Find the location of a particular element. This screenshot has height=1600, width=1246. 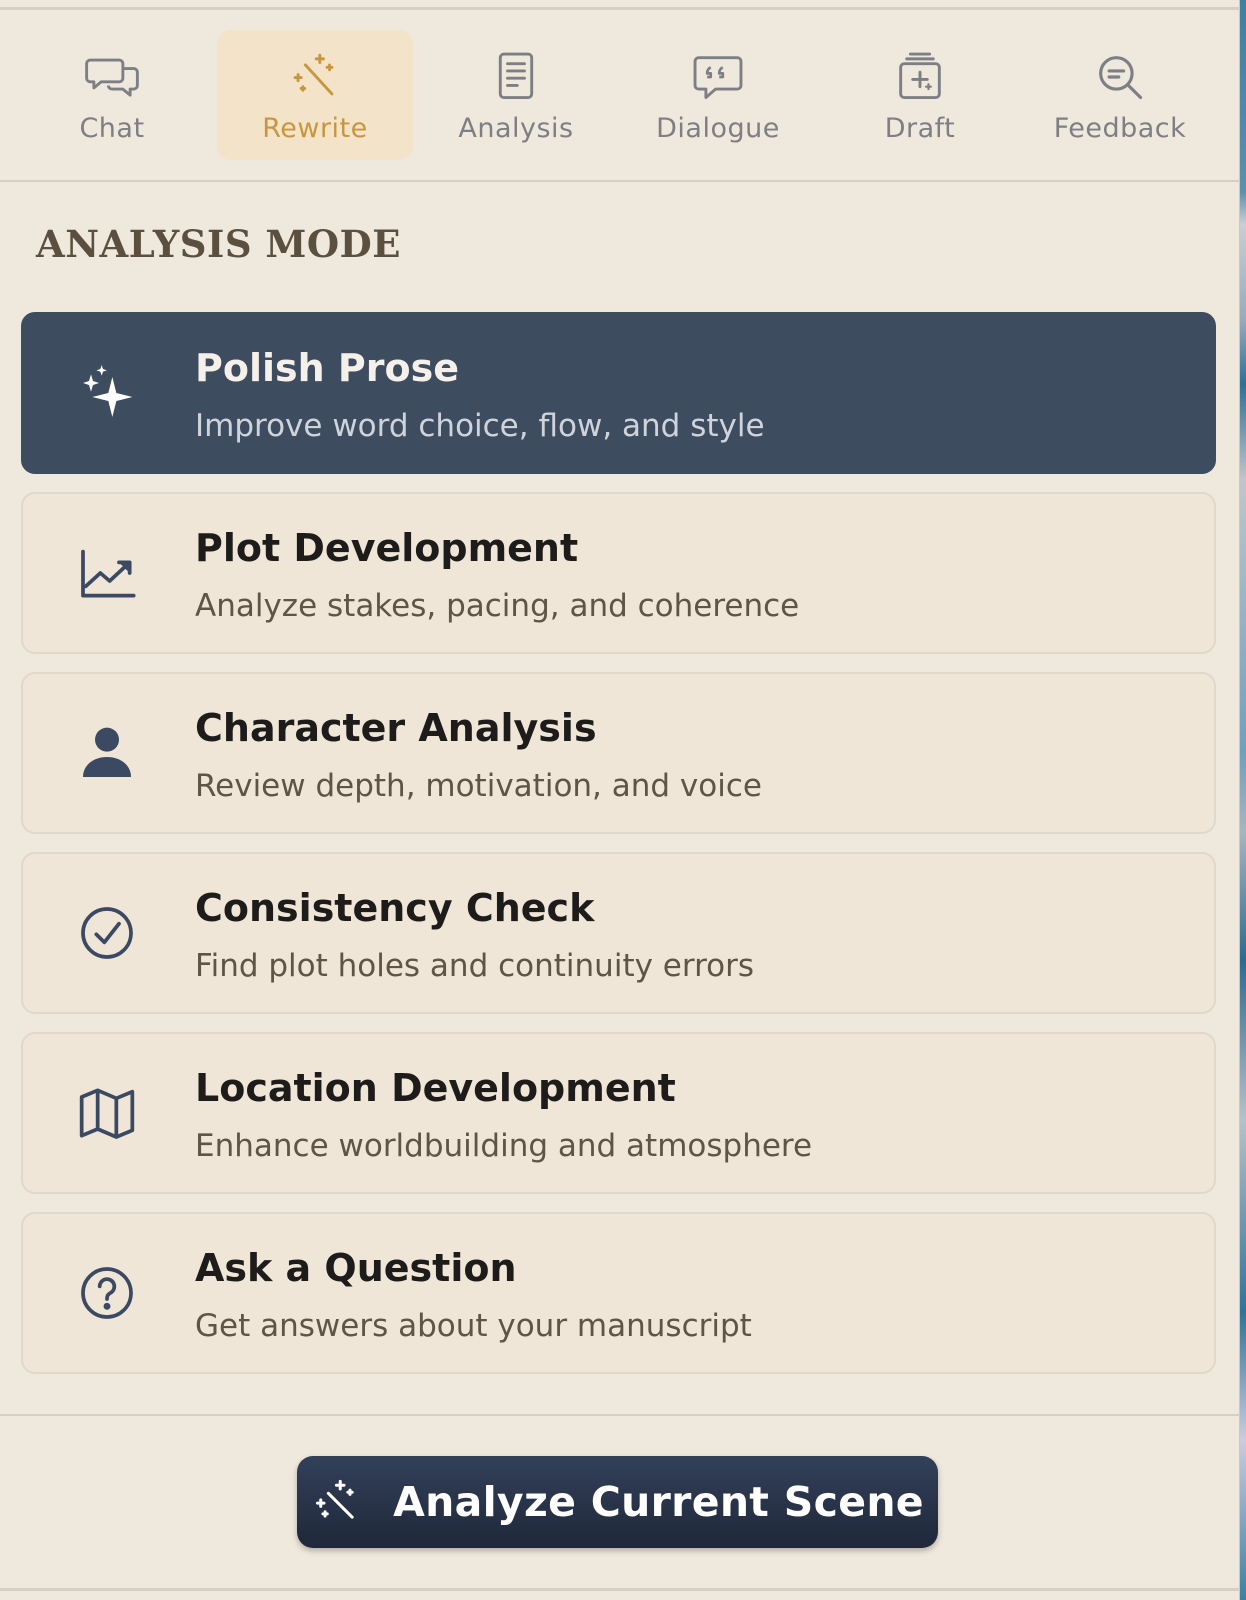

tab-label: Feedback is located at coordinates (1120, 128).